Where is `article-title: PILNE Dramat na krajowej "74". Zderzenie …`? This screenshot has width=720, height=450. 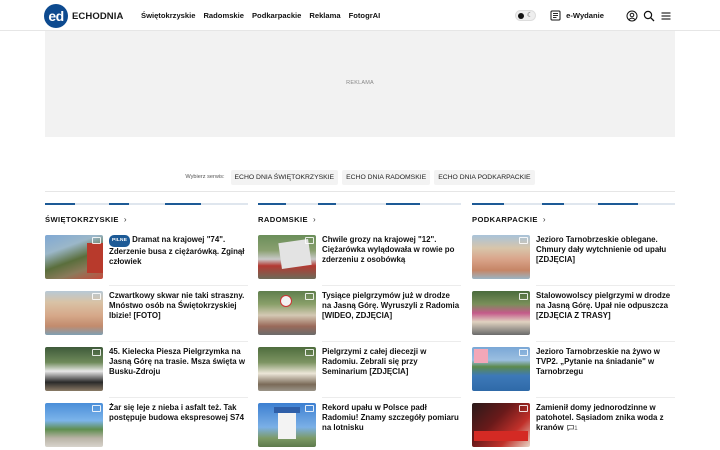
article-title: PILNE Dramat na krajowej "74". Zderzenie … is located at coordinates (178, 258).